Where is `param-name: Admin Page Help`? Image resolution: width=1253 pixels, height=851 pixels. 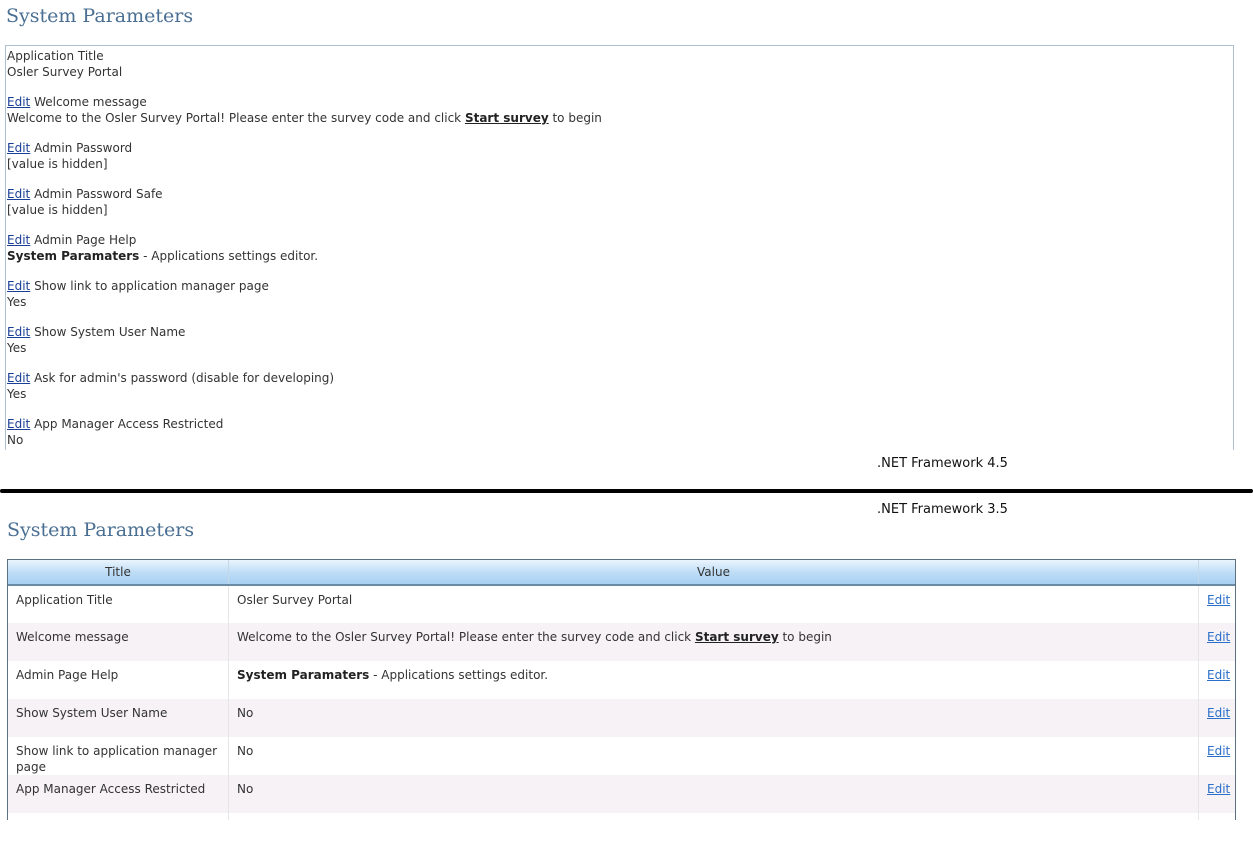 param-name: Admin Page Help is located at coordinates (83, 240).